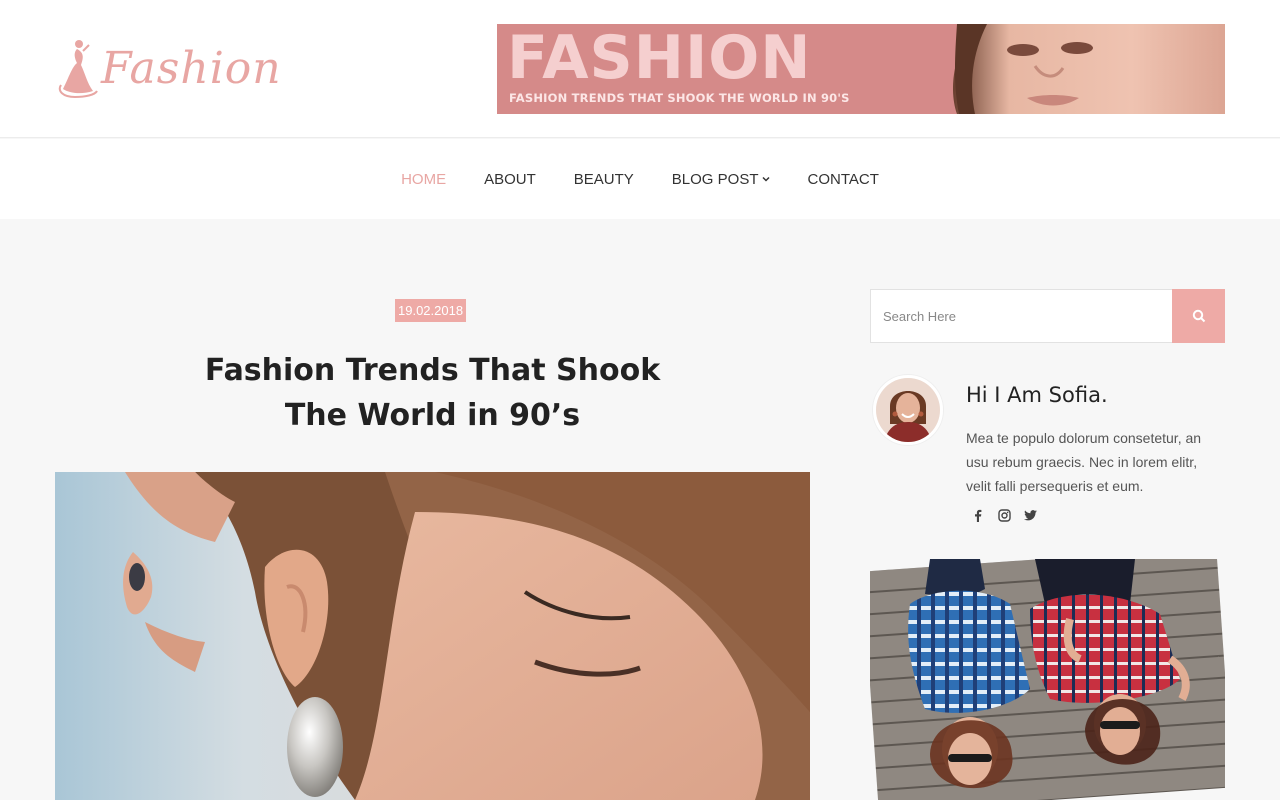 This screenshot has height=800, width=1280. What do you see at coordinates (715, 179) in the screenshot?
I see `nav-item-blog-post-label: BLOG POST` at bounding box center [715, 179].